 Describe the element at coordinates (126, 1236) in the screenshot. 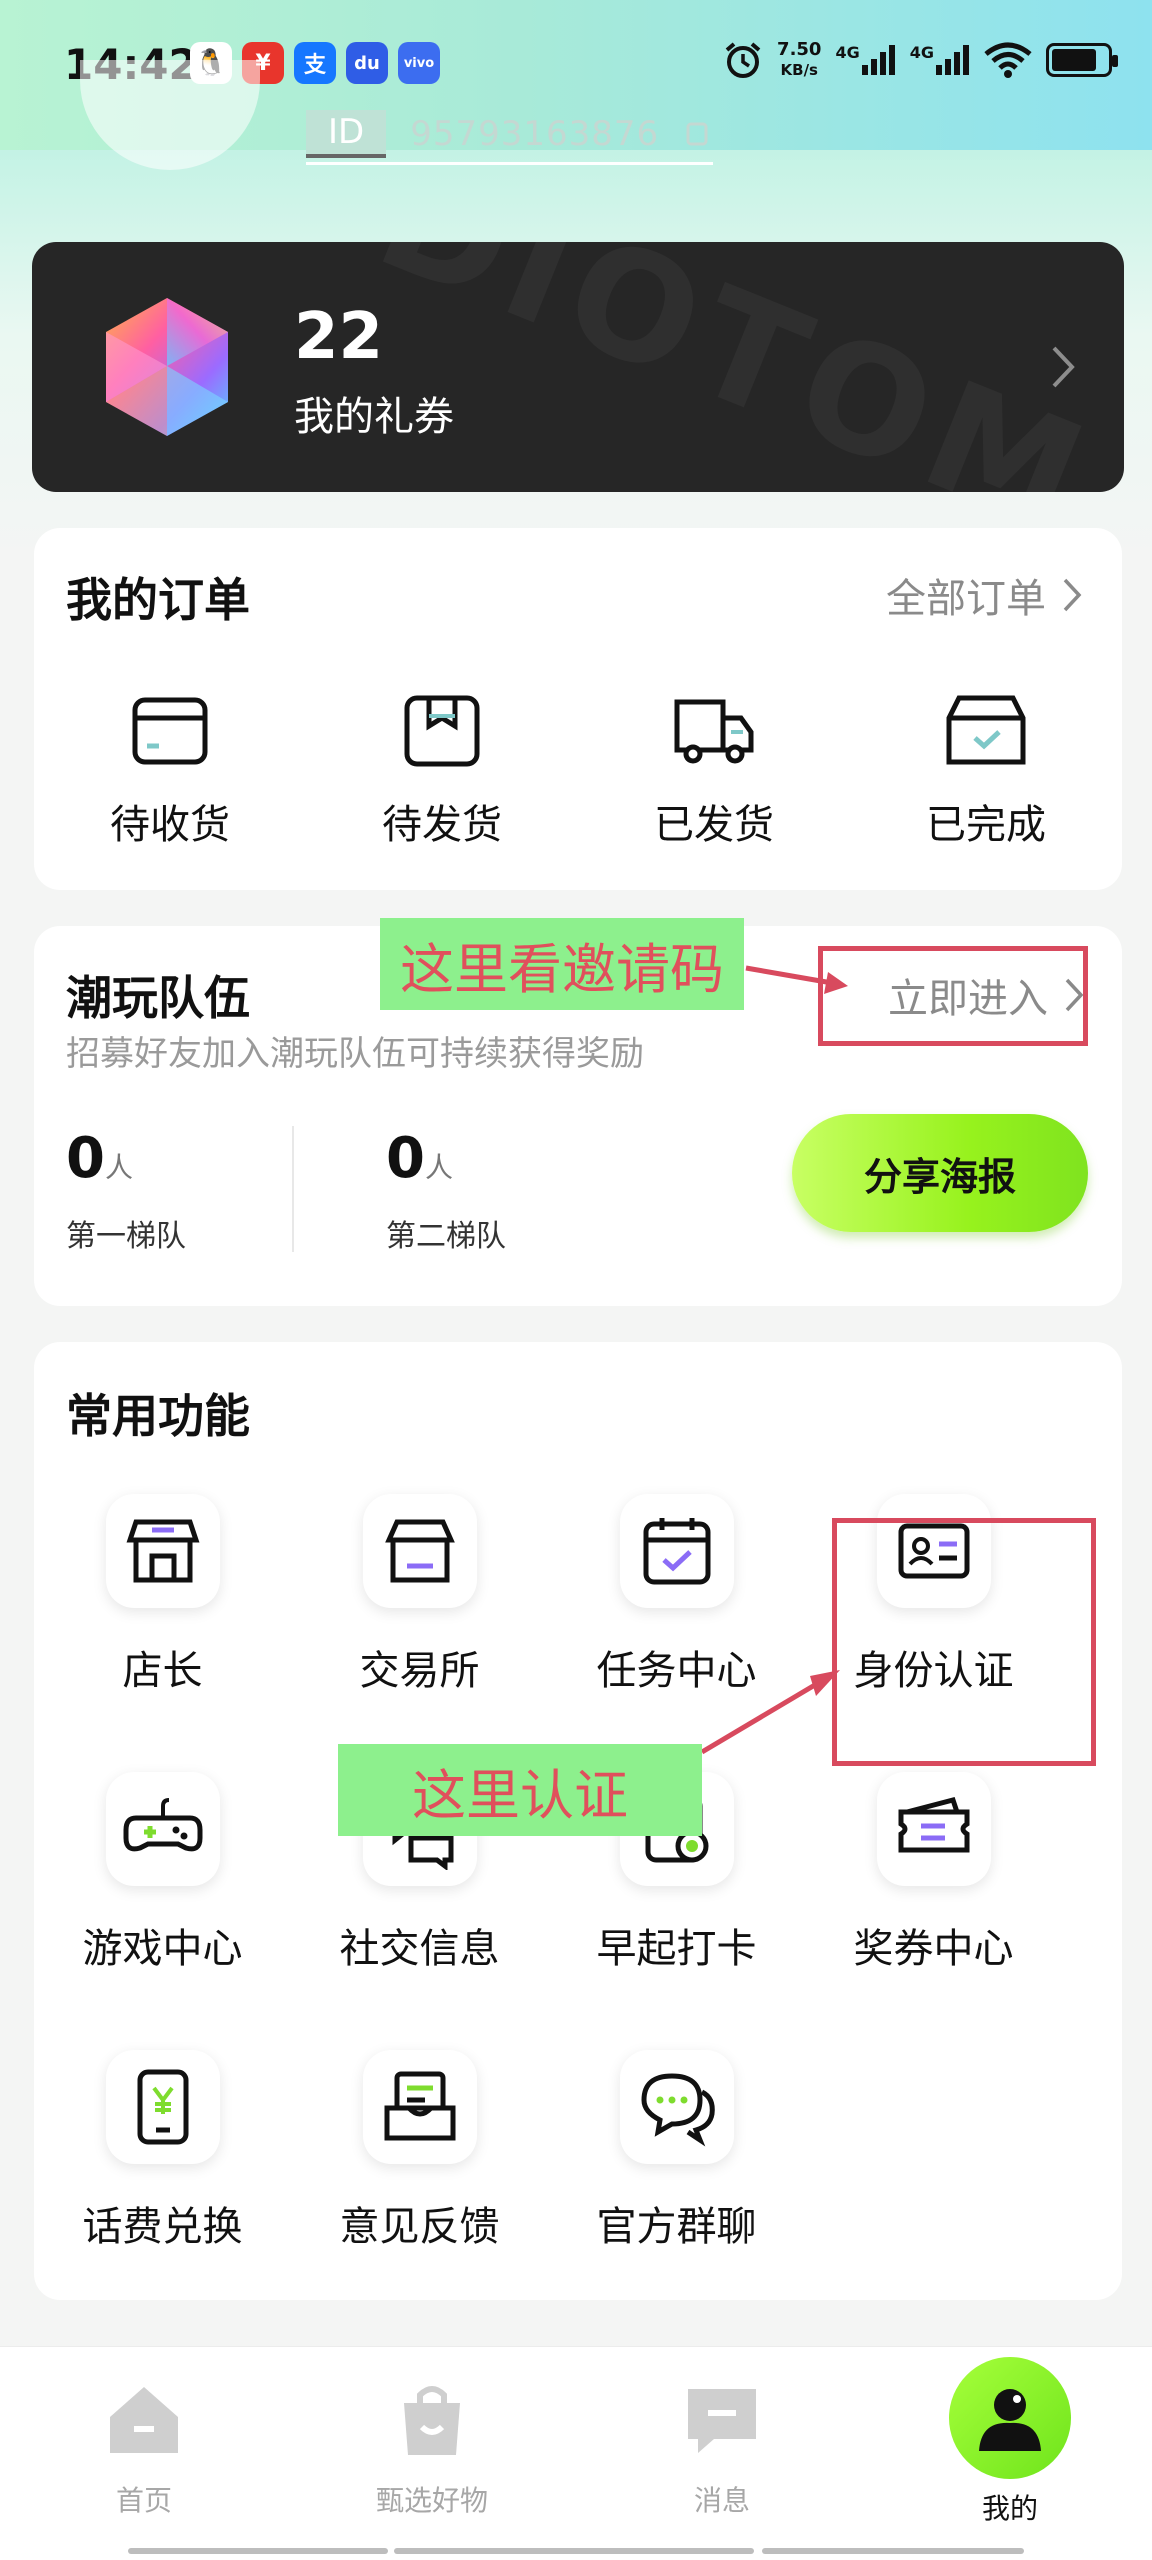

I see `tier1-label: 第一梯队` at that location.